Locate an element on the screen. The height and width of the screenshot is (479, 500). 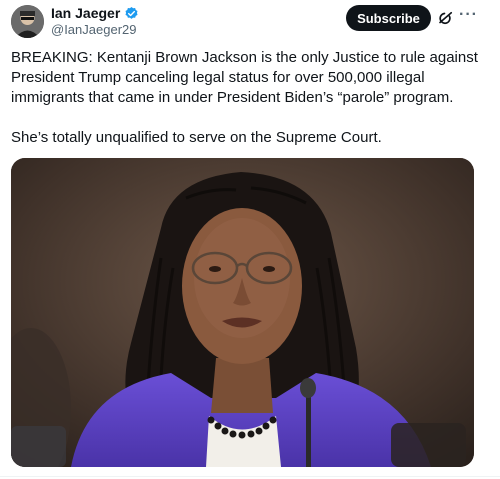
subscribe-button: Subscribe is located at coordinates (388, 18).